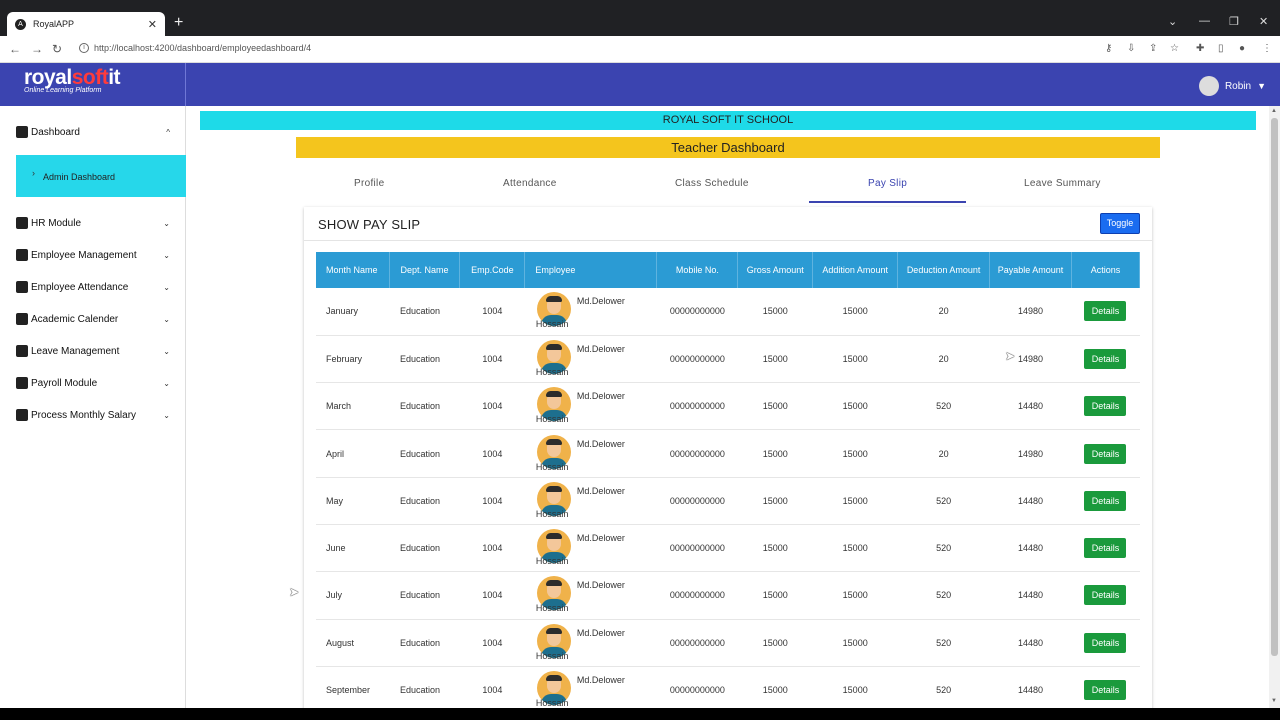 This screenshot has height=720, width=1280. I want to click on browser-tab: A RoyalAPP ✕, so click(86, 24).